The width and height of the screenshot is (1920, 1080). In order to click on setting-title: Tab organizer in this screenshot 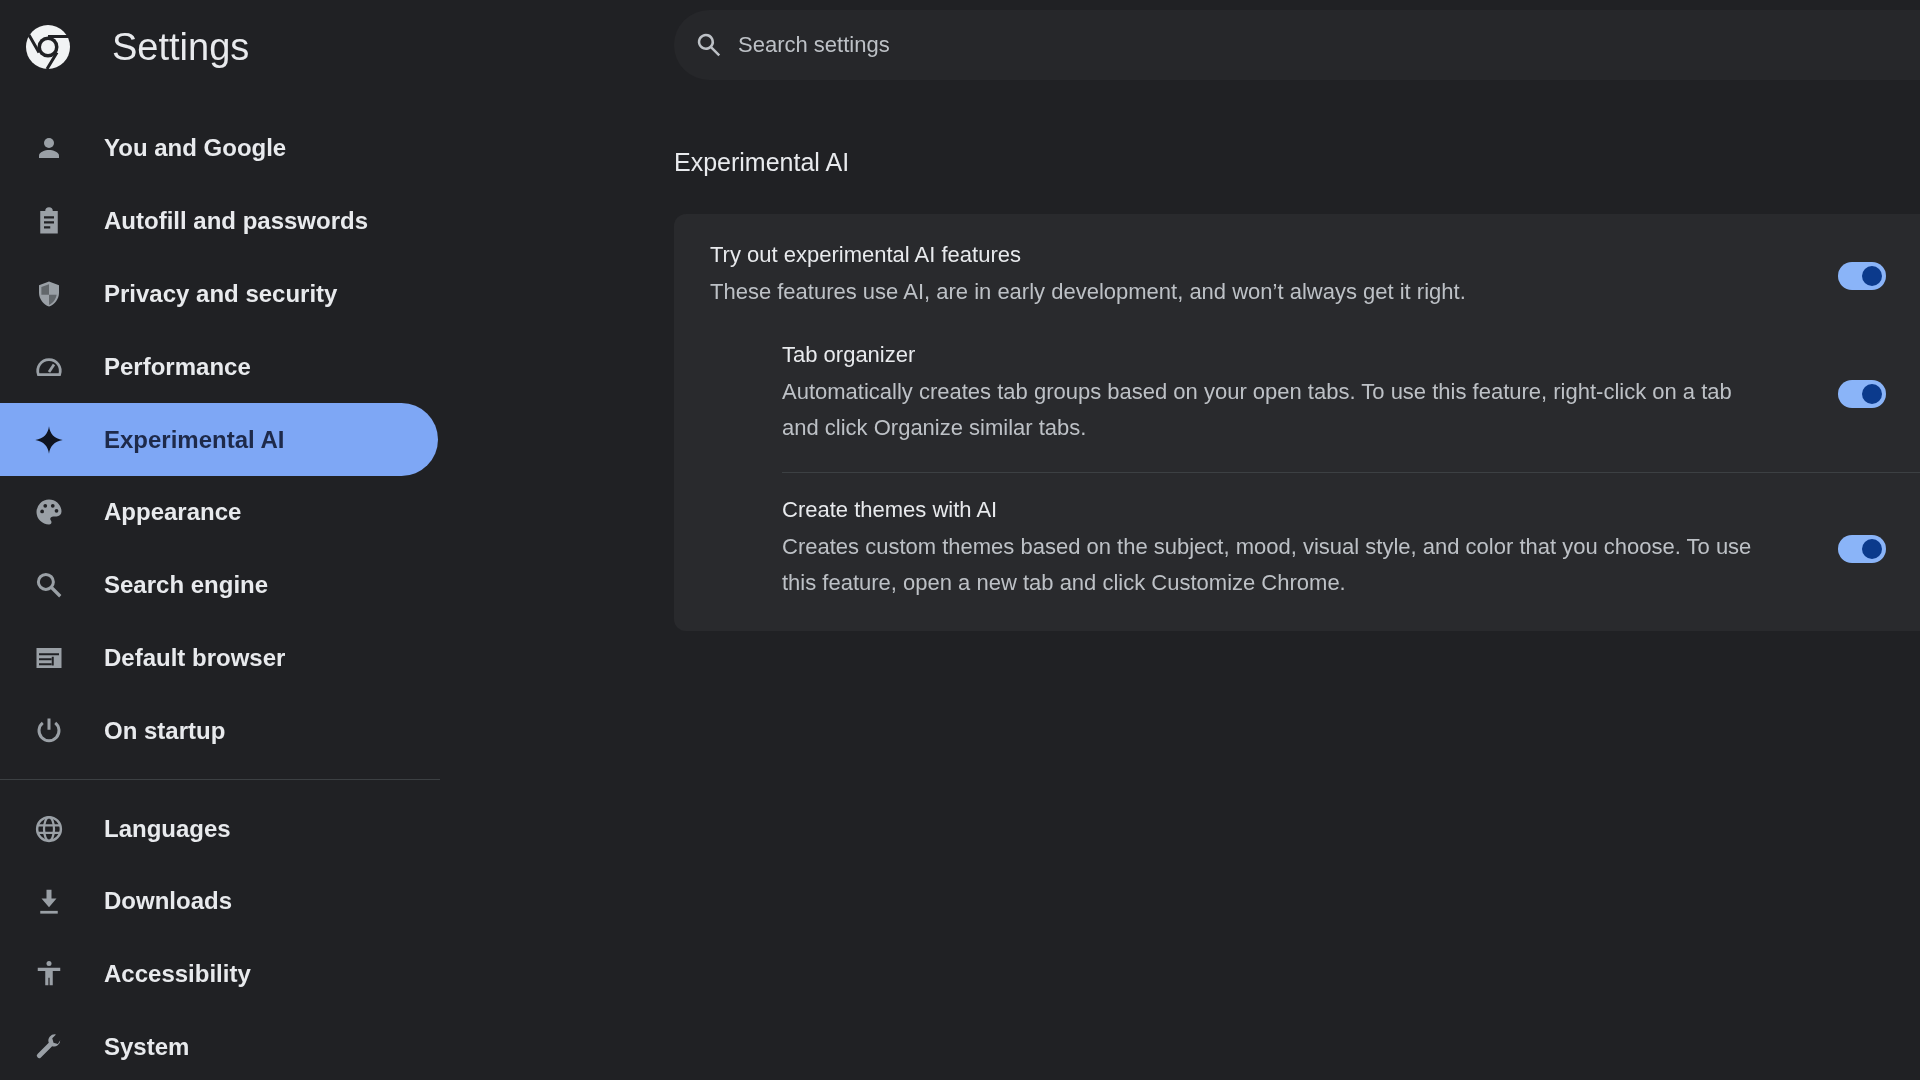, I will do `click(849, 355)`.